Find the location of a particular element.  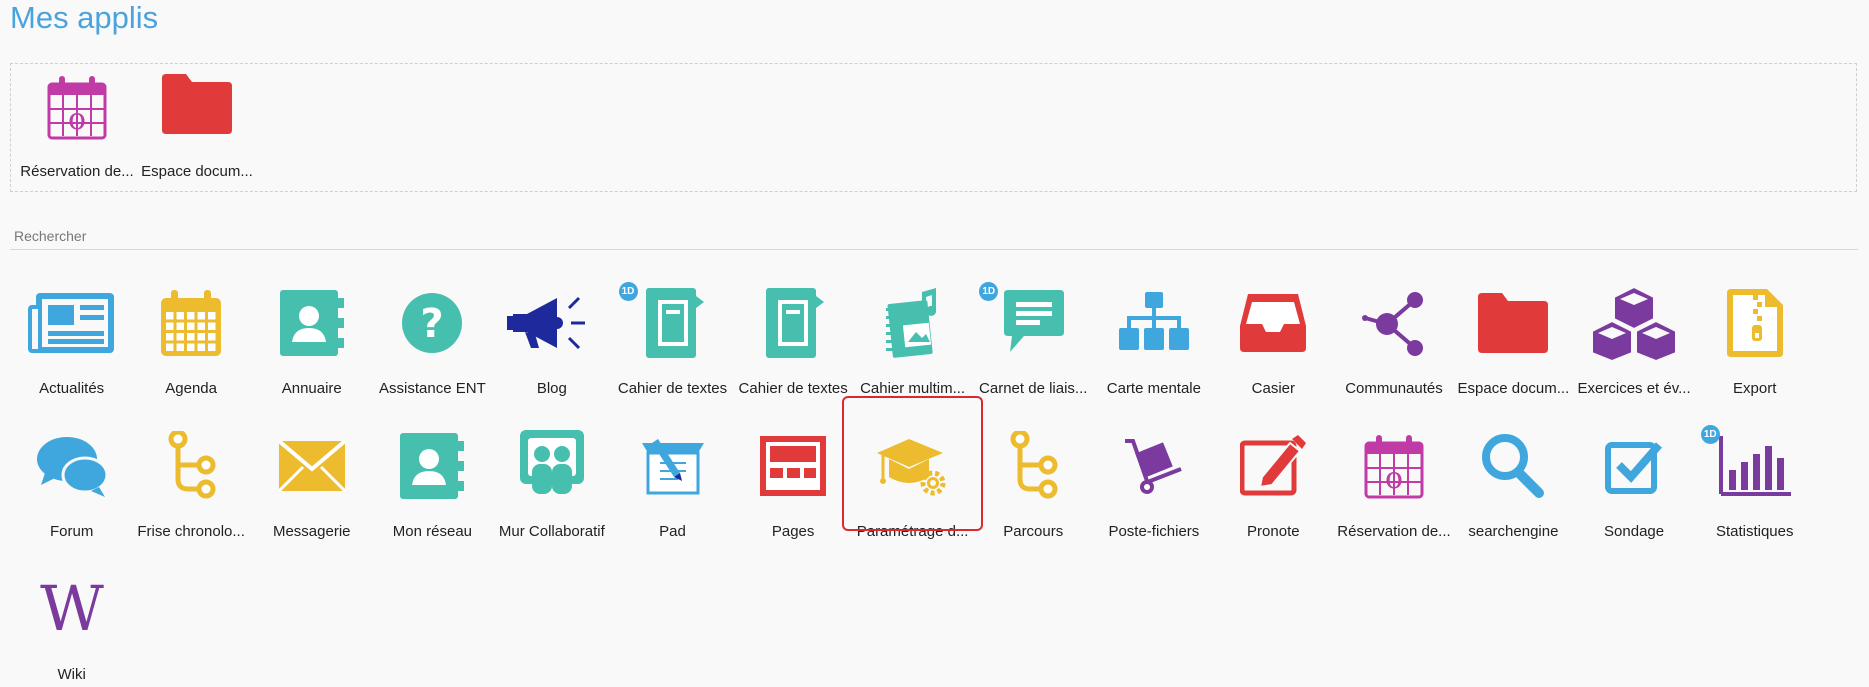

app-label: Parcours is located at coordinates (1033, 532).